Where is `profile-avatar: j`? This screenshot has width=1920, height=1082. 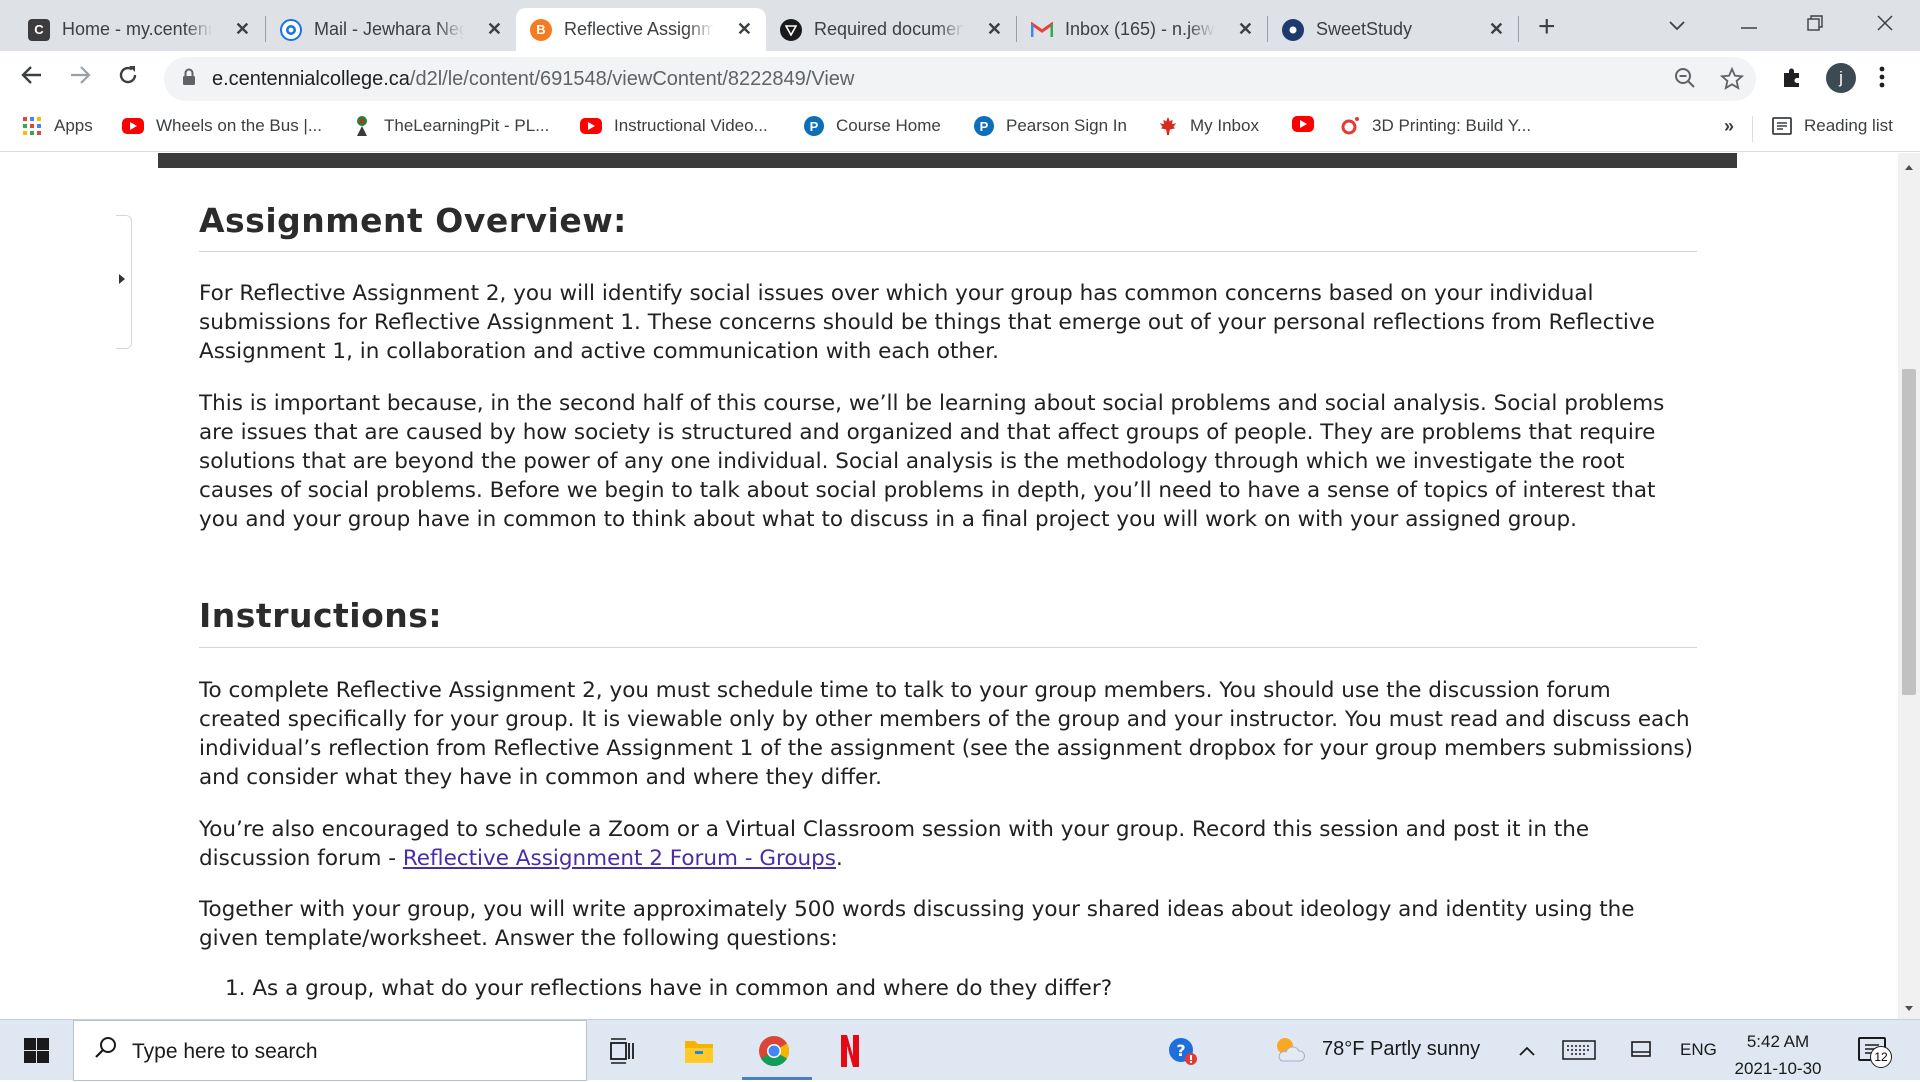 profile-avatar: j is located at coordinates (1841, 78).